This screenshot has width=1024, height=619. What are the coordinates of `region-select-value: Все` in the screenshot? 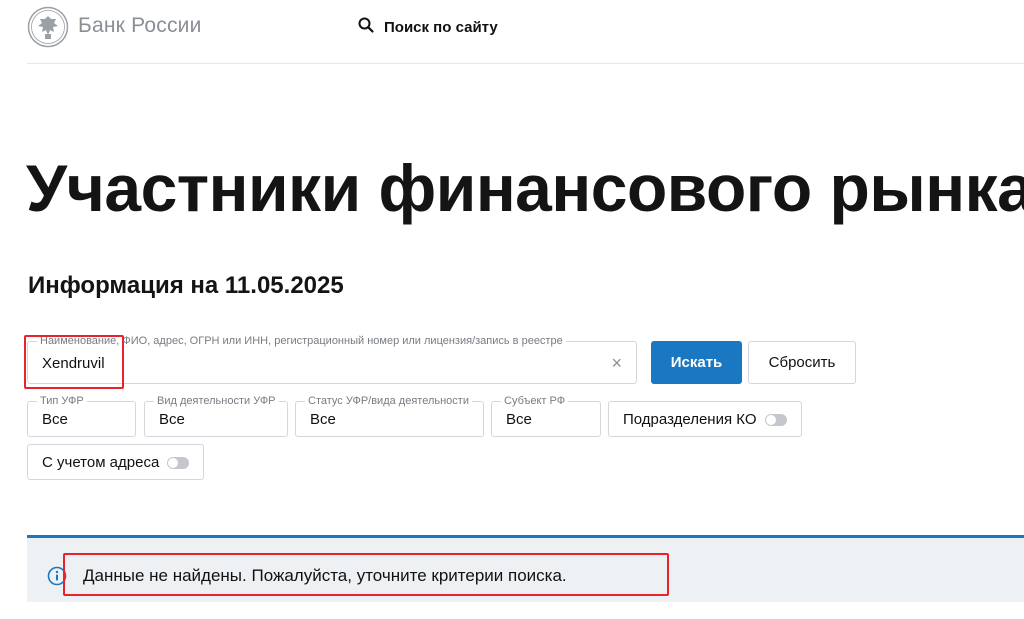 It's located at (519, 419).